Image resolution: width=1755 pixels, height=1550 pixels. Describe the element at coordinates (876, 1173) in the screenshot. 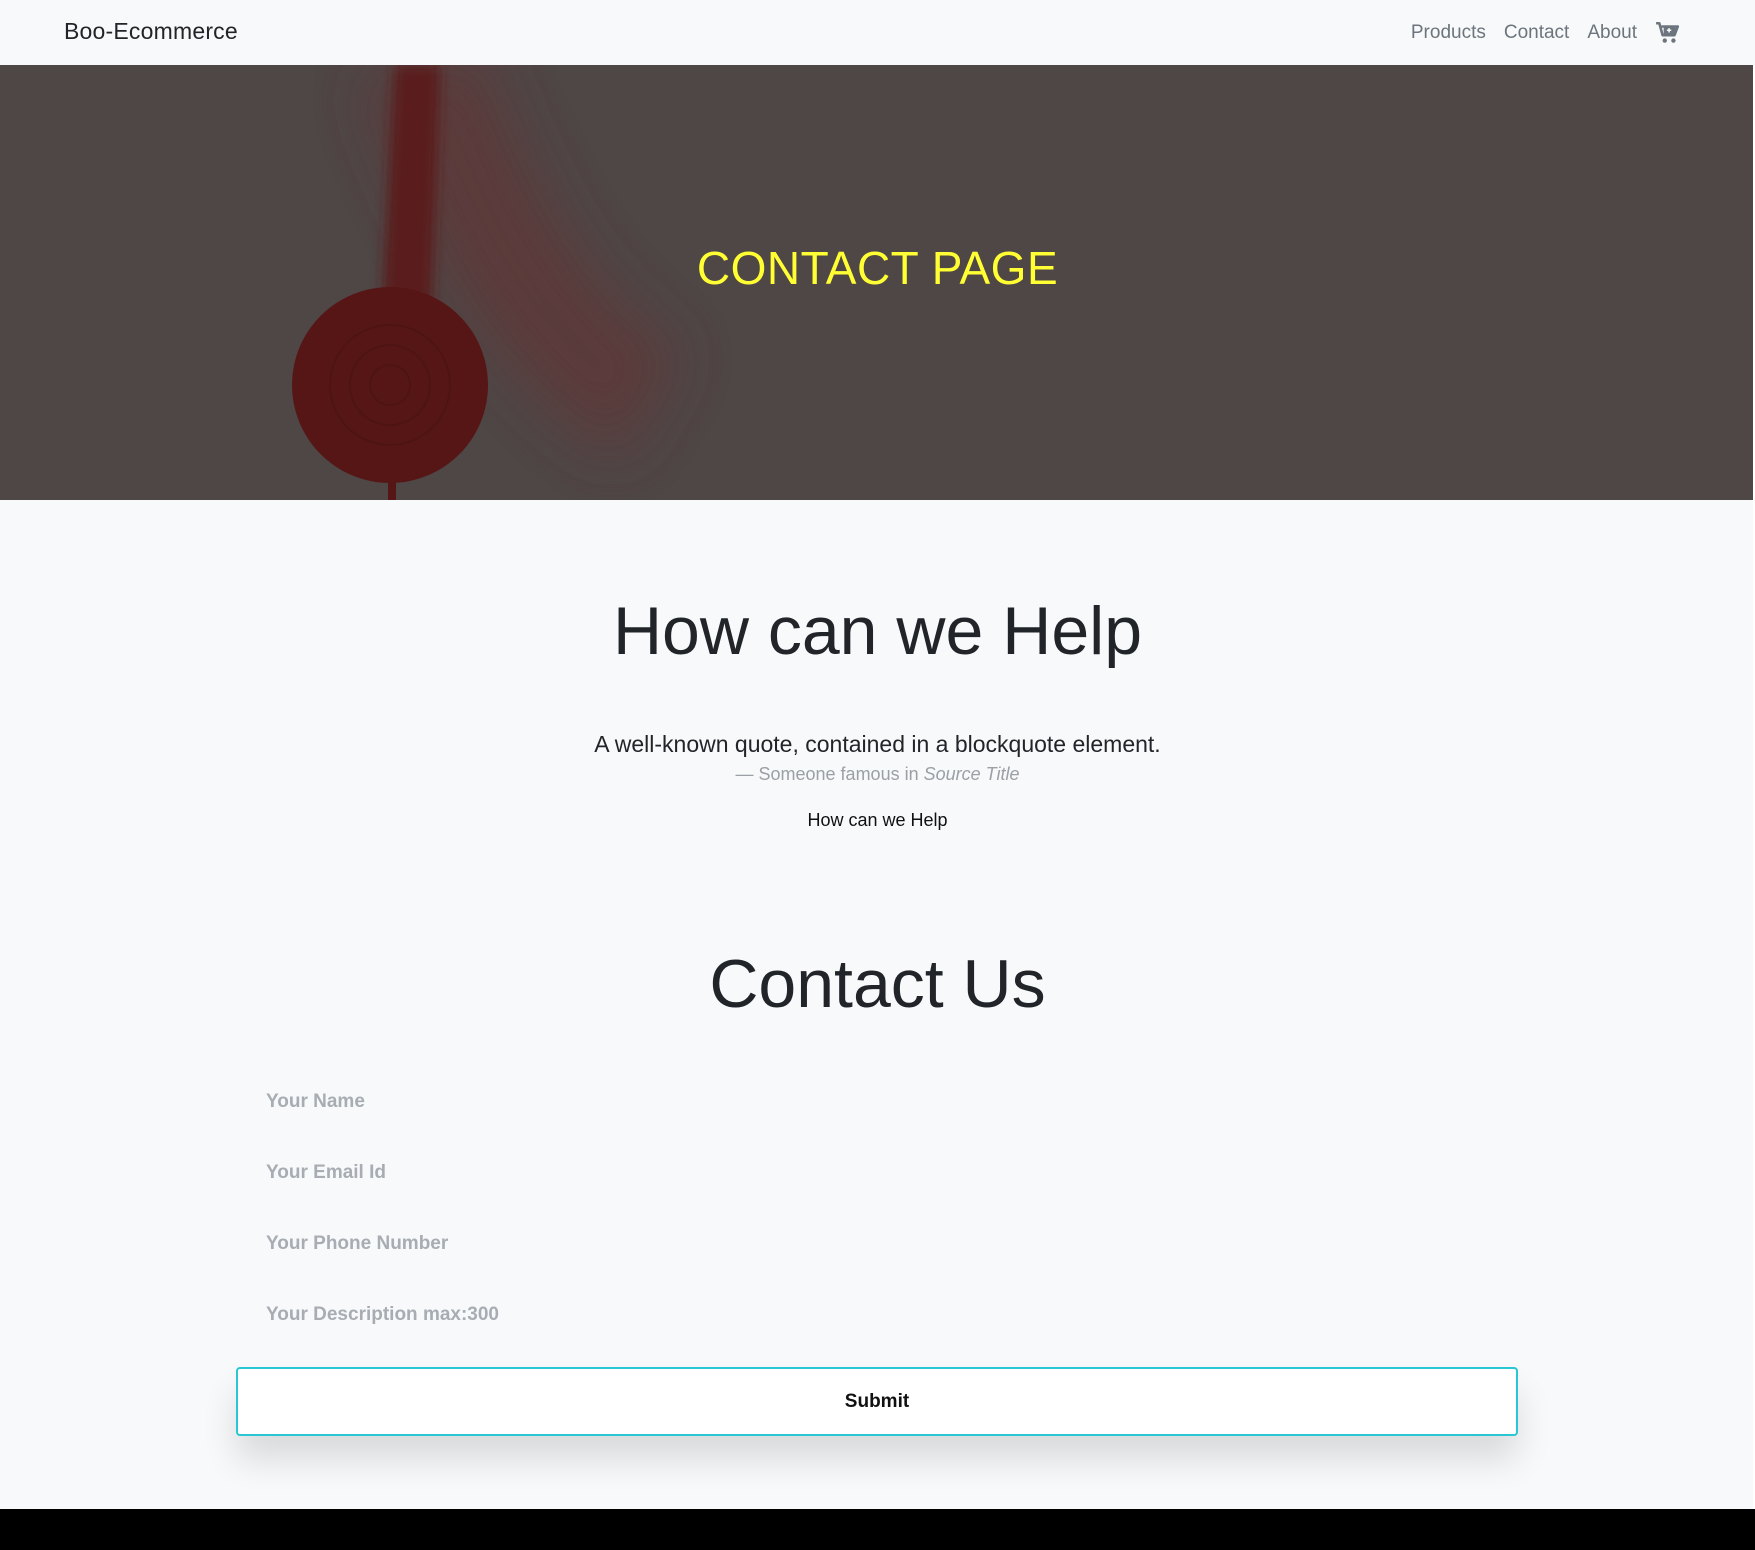

I see `email-input` at that location.